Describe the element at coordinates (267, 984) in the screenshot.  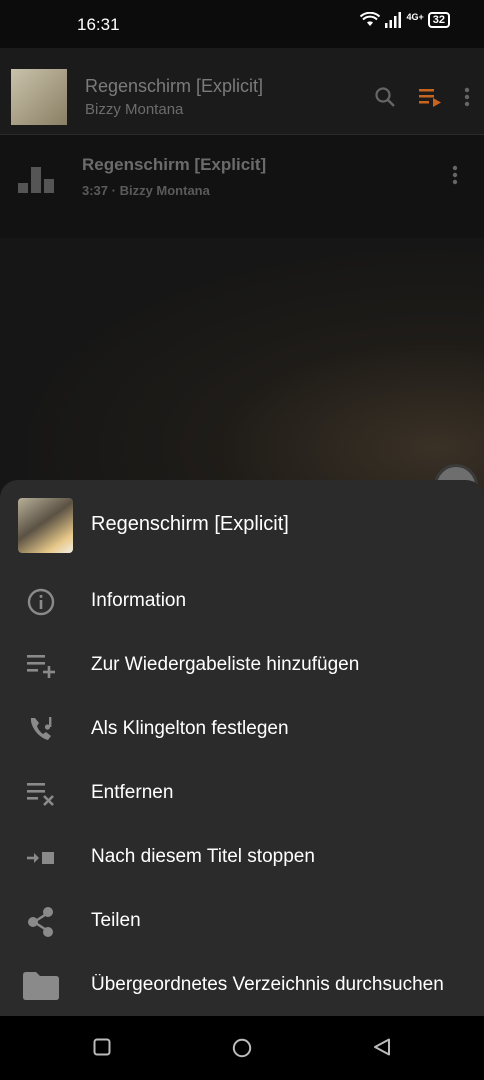
I see `menu-item-label: Übergeordnetes Verzeichnis durchsuchen` at that location.